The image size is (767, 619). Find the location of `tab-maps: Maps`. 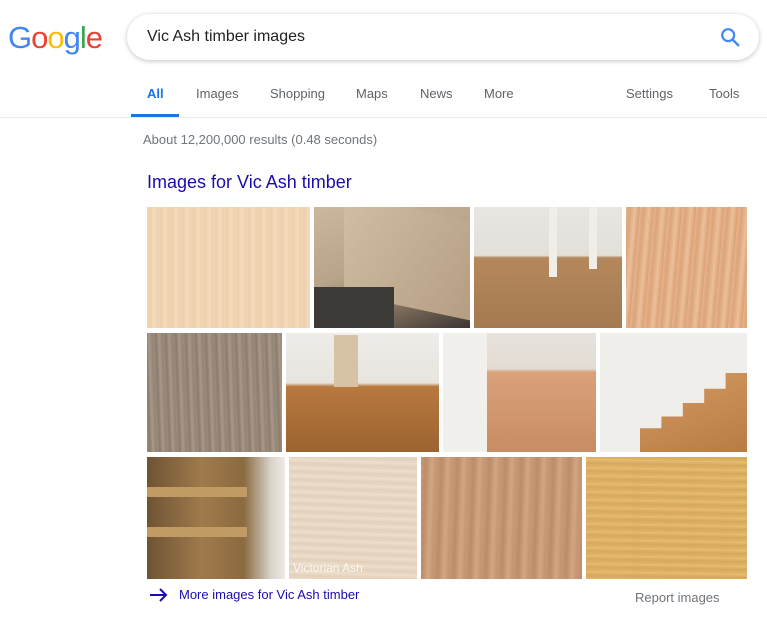

tab-maps: Maps is located at coordinates (372, 93).